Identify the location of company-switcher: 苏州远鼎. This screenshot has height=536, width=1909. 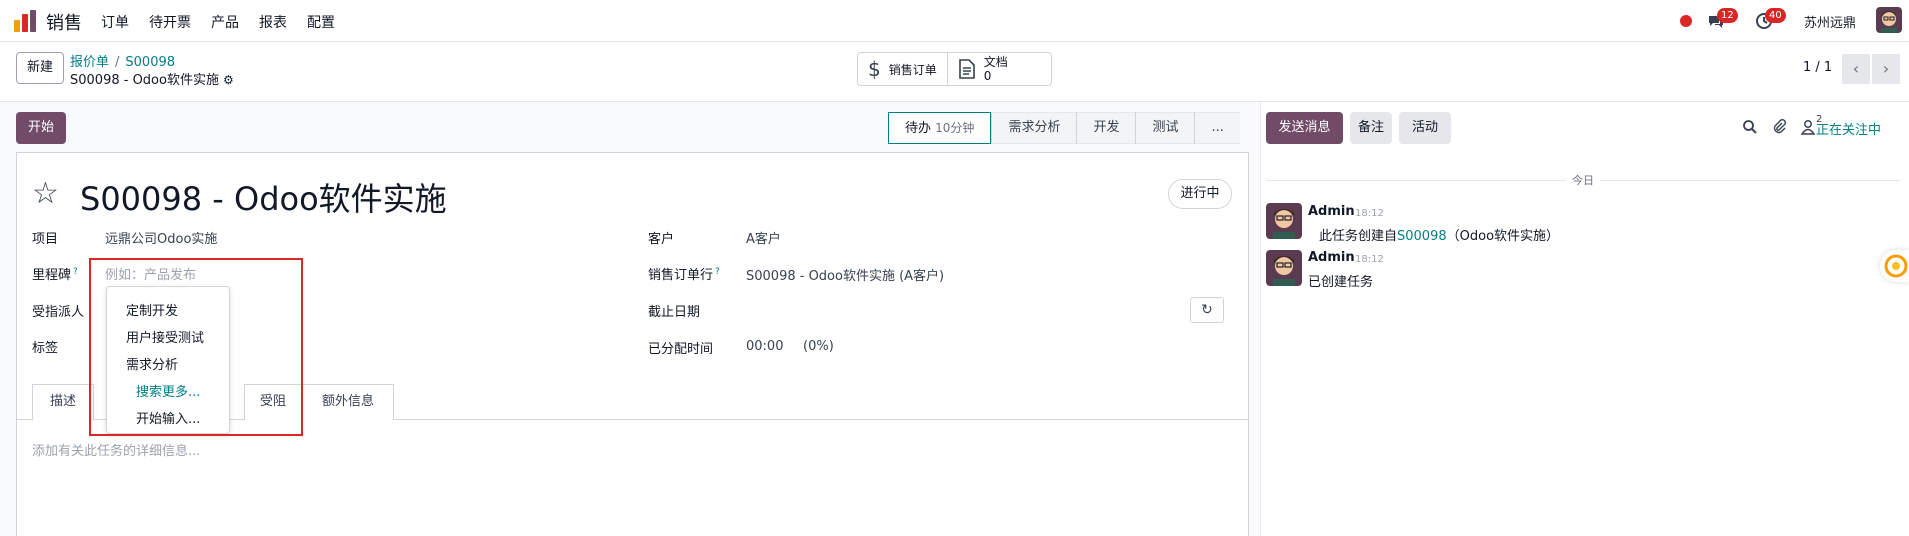
(1830, 21).